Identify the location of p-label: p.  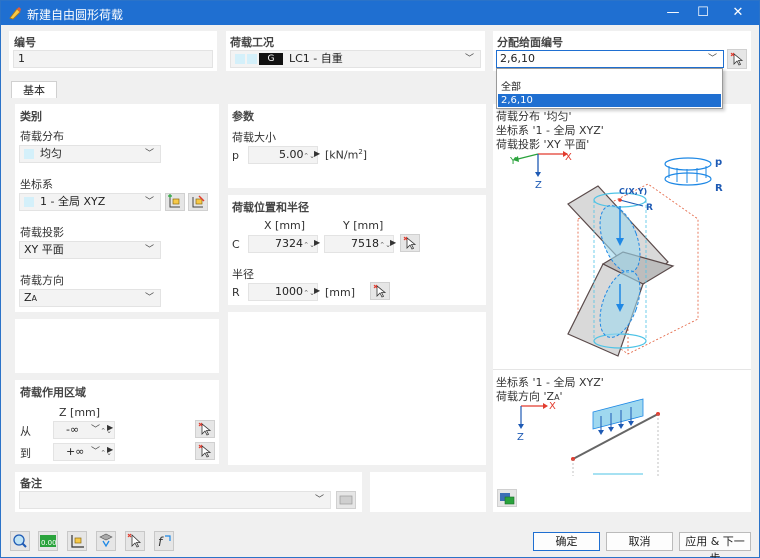
(235, 155).